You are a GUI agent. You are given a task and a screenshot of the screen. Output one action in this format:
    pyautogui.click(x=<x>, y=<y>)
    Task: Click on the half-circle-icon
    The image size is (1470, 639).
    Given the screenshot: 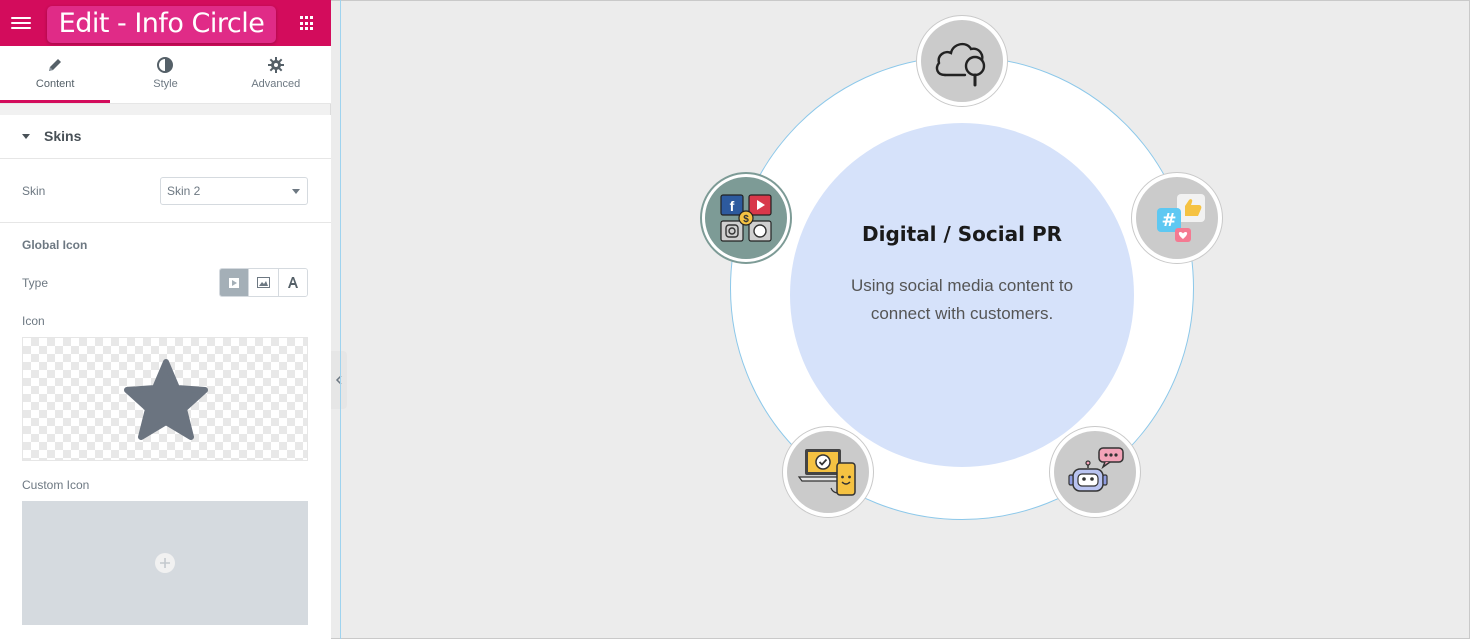 What is the action you would take?
    pyautogui.click(x=165, y=65)
    